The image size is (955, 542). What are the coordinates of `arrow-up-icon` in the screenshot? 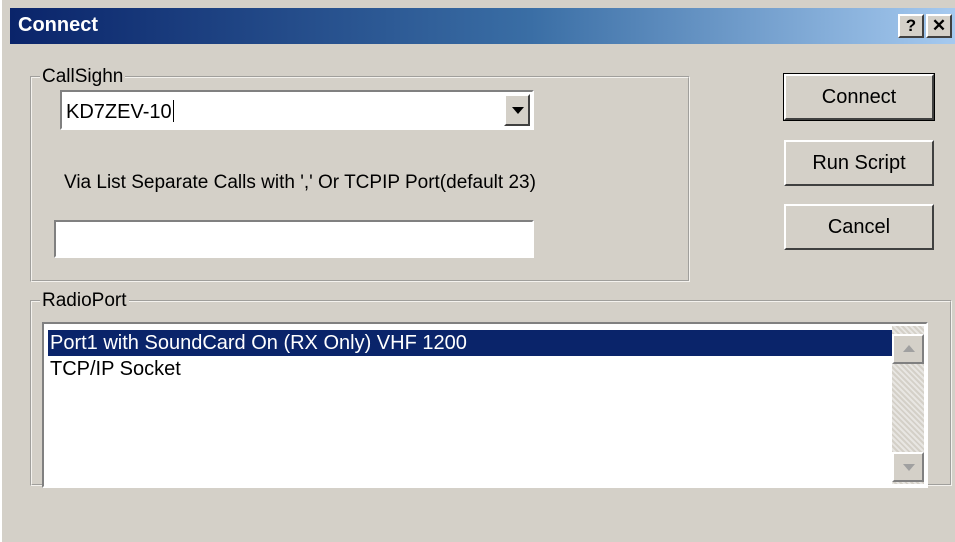 It's located at (909, 348).